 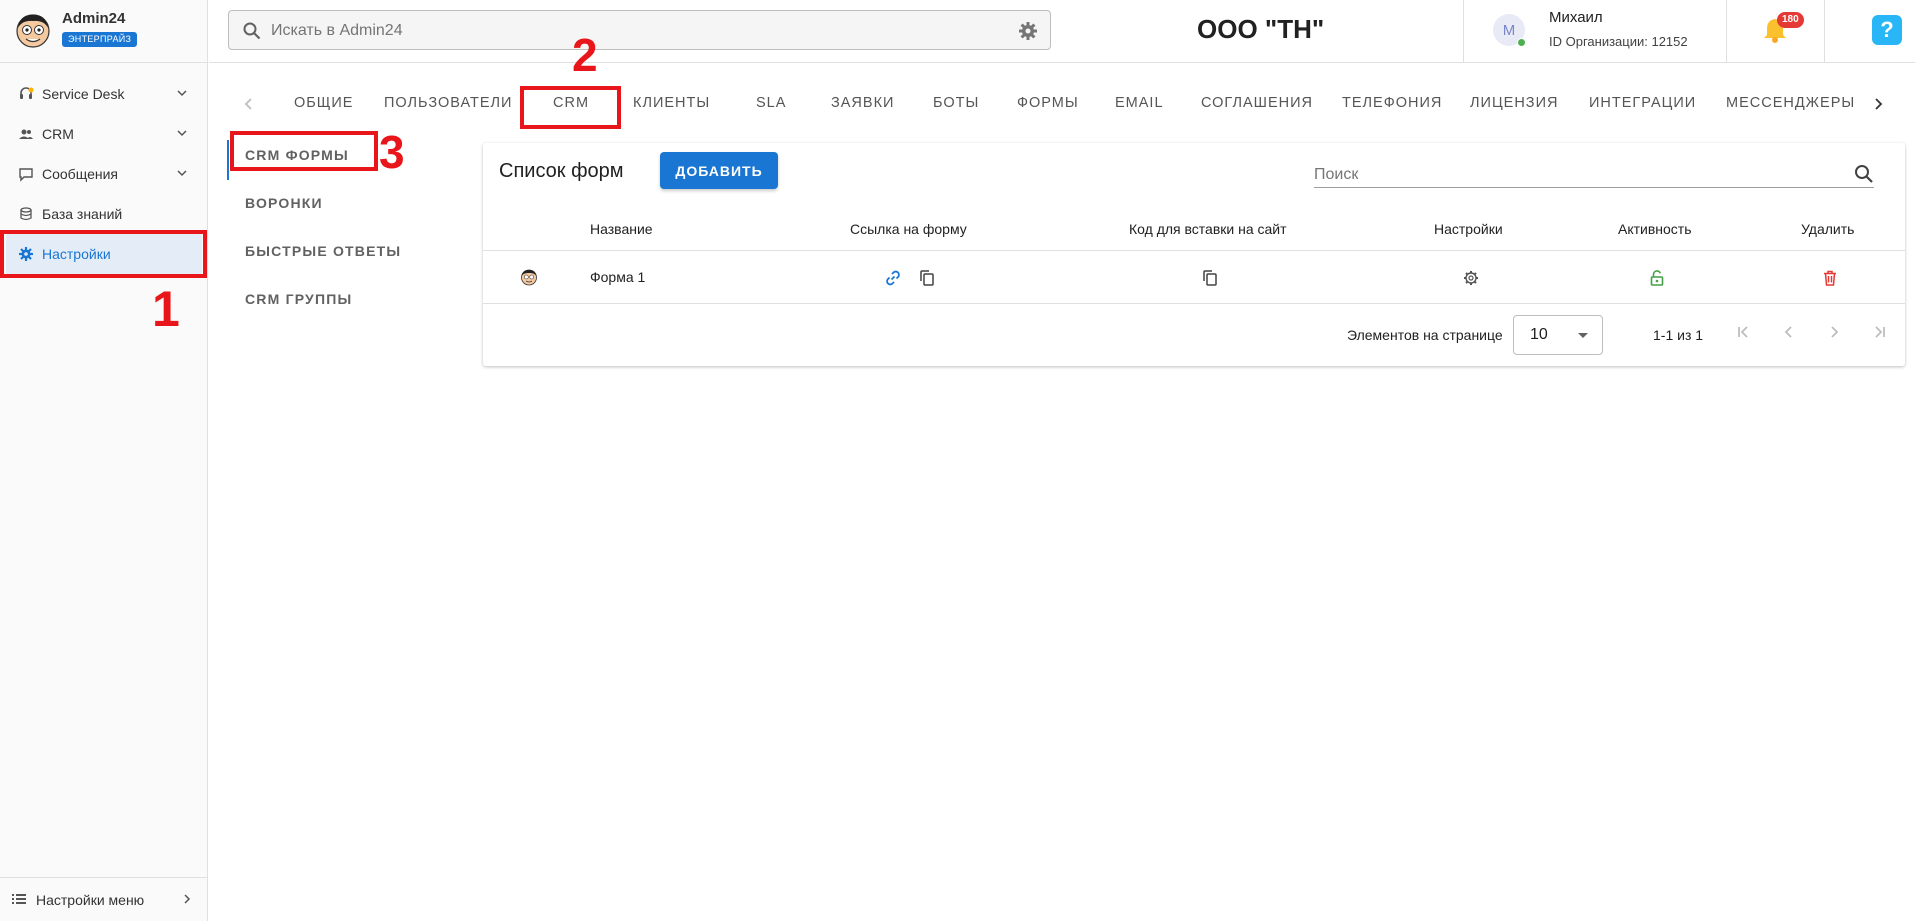 What do you see at coordinates (1618, 41) in the screenshot?
I see `organization-id: ID Организации: 12152` at bounding box center [1618, 41].